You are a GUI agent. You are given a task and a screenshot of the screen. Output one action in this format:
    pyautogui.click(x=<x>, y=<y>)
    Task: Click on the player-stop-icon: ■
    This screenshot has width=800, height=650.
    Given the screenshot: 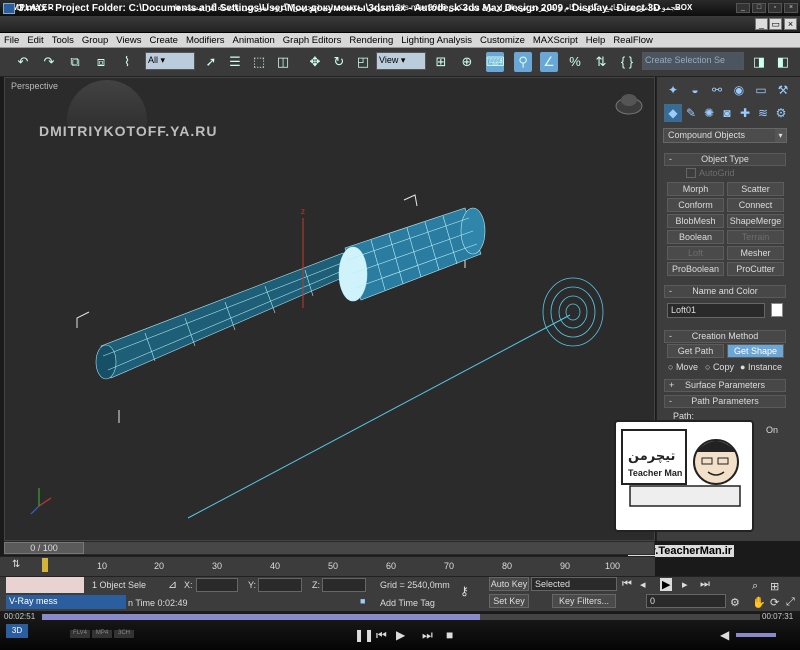 What is the action you would take?
    pyautogui.click(x=449, y=635)
    